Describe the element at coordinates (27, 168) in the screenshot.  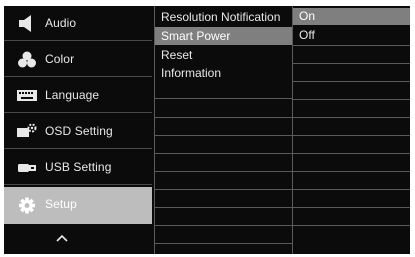
I see `usb-plug-icon` at that location.